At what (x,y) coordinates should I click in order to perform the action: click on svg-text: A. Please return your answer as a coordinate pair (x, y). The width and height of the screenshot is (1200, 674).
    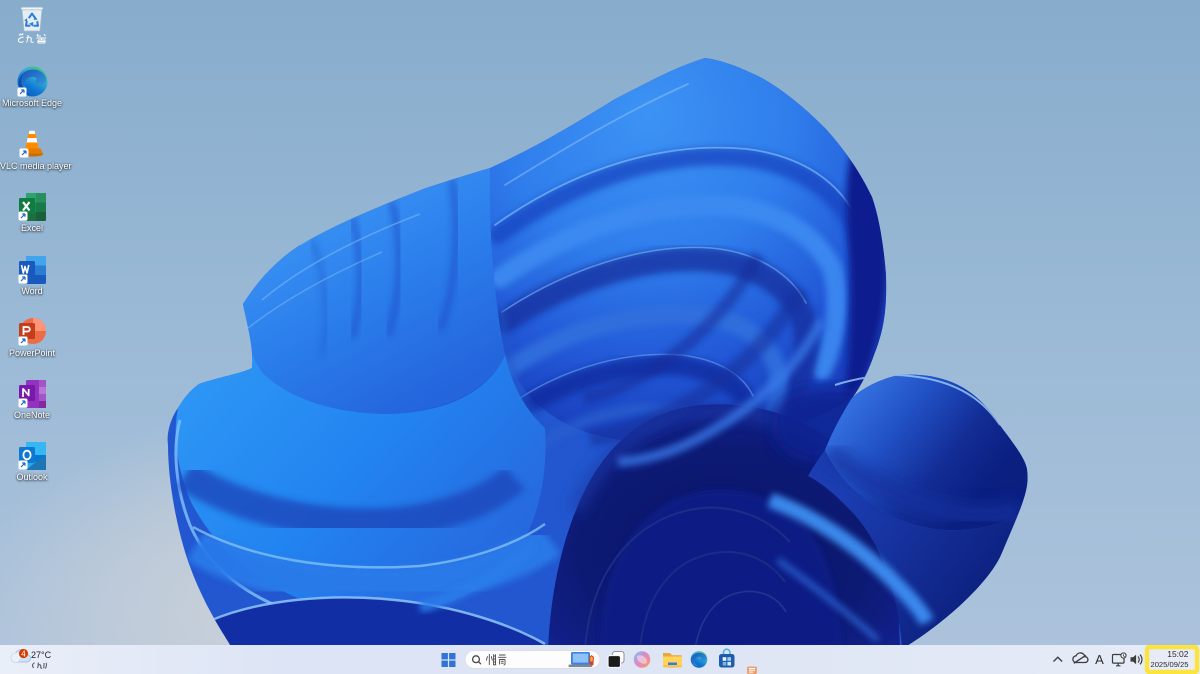
    Looking at the image, I should click on (1099, 659).